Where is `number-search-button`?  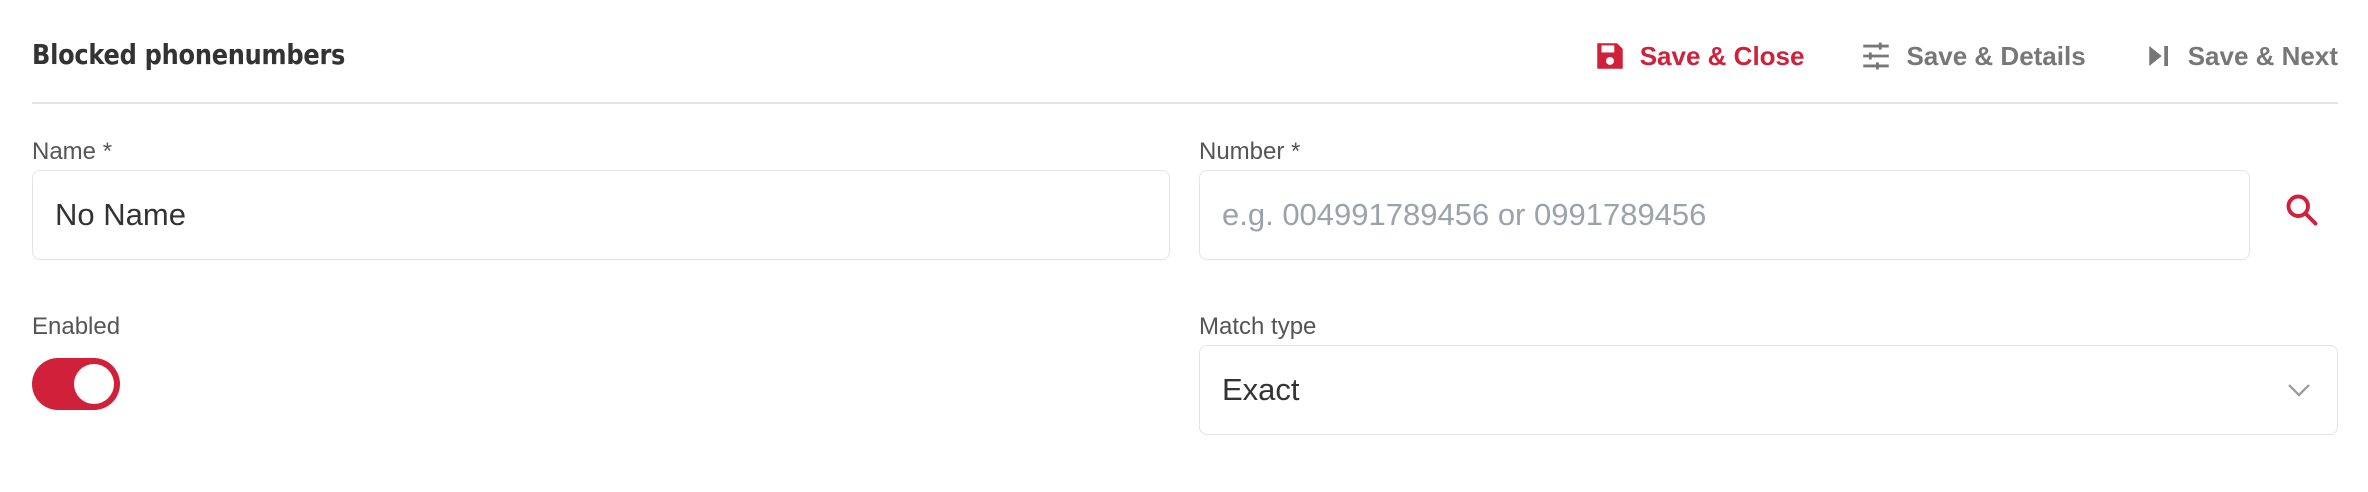
number-search-button is located at coordinates (2302, 212).